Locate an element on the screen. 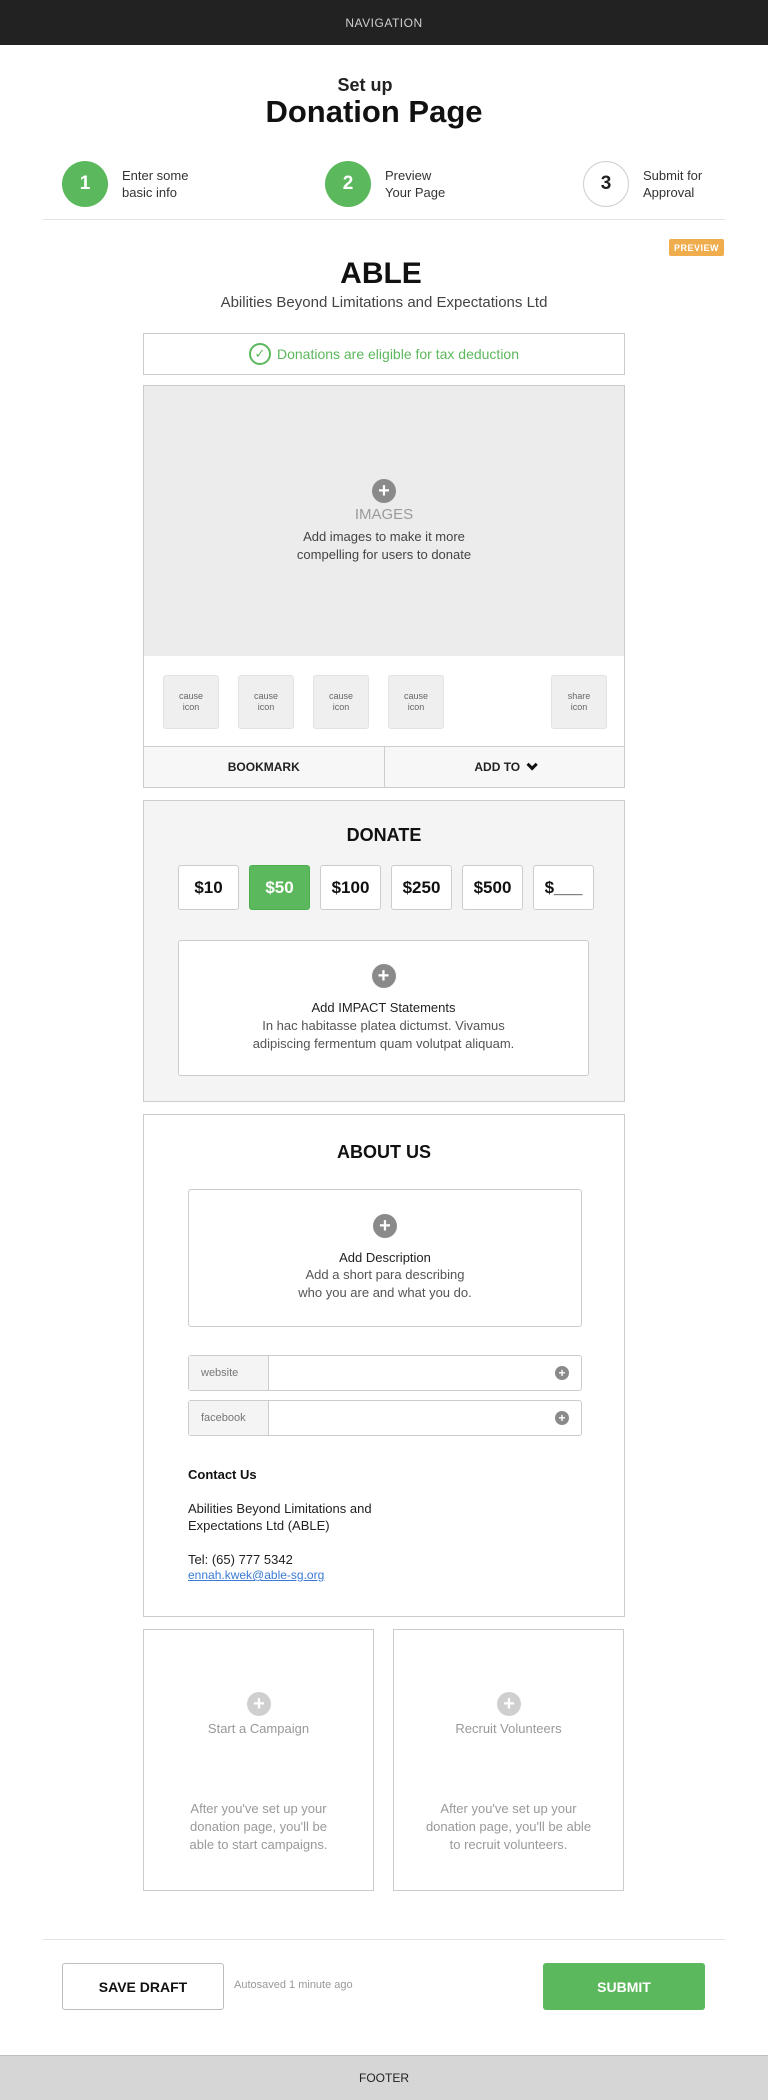  amount-option: $250 is located at coordinates (421, 887).